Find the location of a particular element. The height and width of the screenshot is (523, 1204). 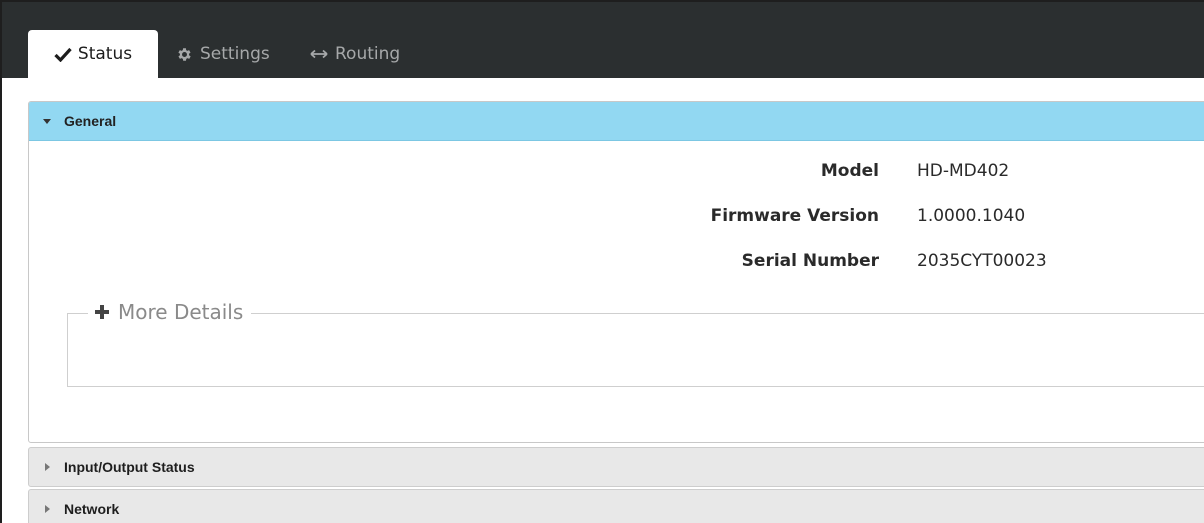

tab-status: Status is located at coordinates (93, 54).